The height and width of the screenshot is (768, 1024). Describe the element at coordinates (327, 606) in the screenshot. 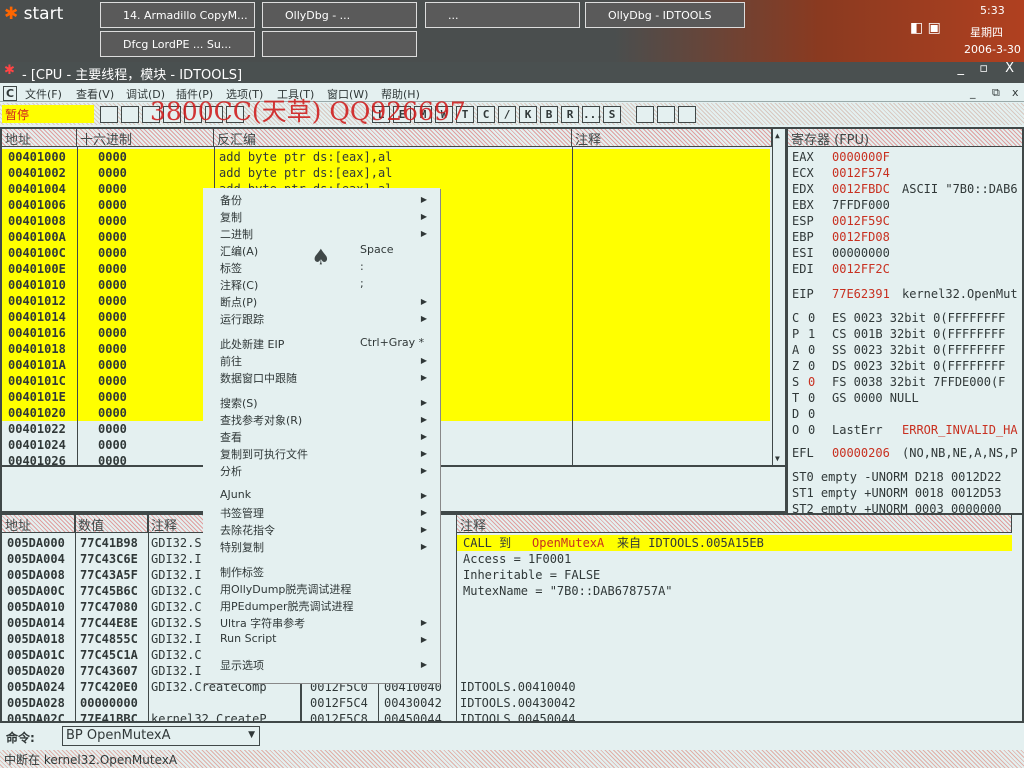

I see `context-menu-item: 用PEdumper脱壳调试进程` at that location.